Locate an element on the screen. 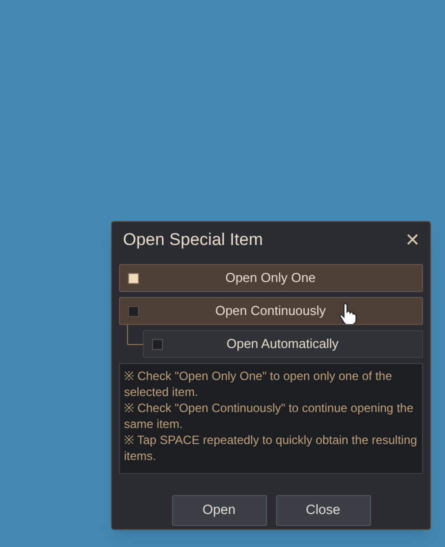 The width and height of the screenshot is (445, 547). option-row: Open Only One is located at coordinates (271, 278).